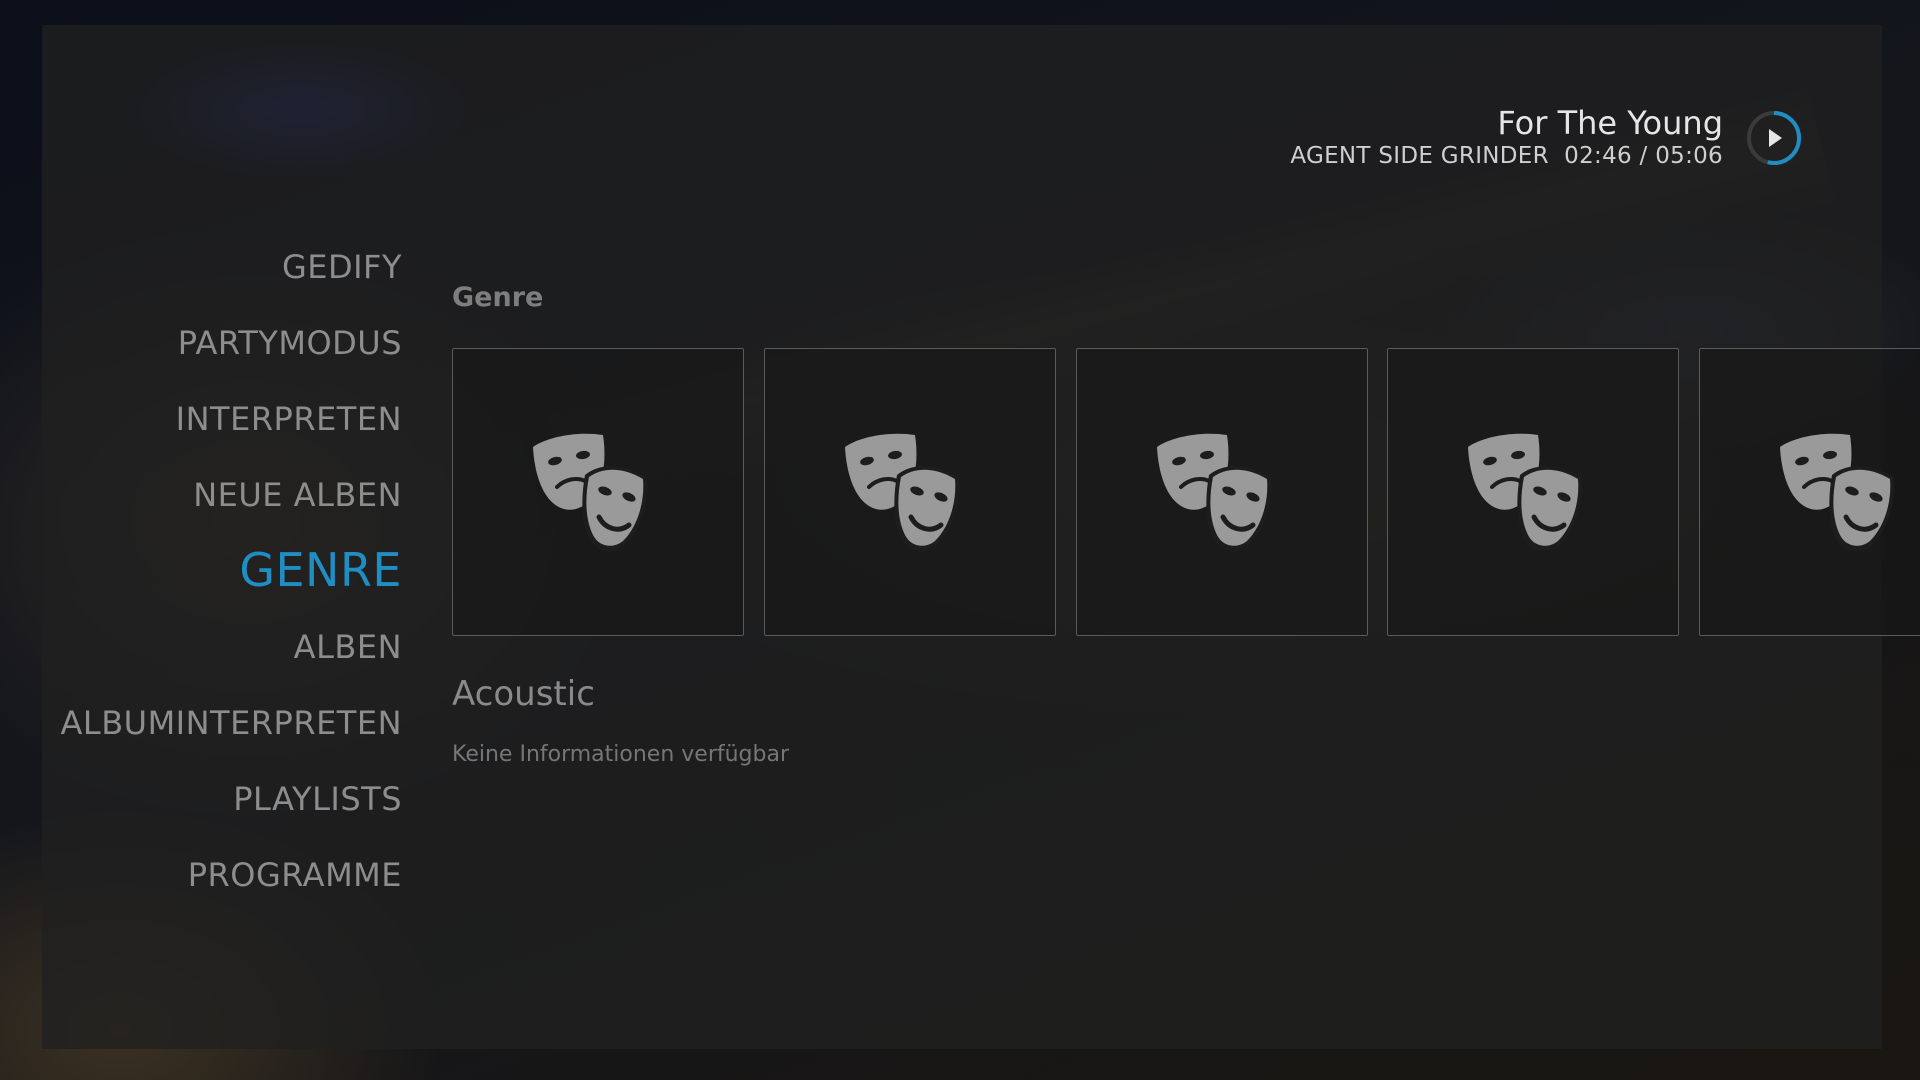  What do you see at coordinates (523, 694) in the screenshot?
I see `selected-genre-title: Acoustic` at bounding box center [523, 694].